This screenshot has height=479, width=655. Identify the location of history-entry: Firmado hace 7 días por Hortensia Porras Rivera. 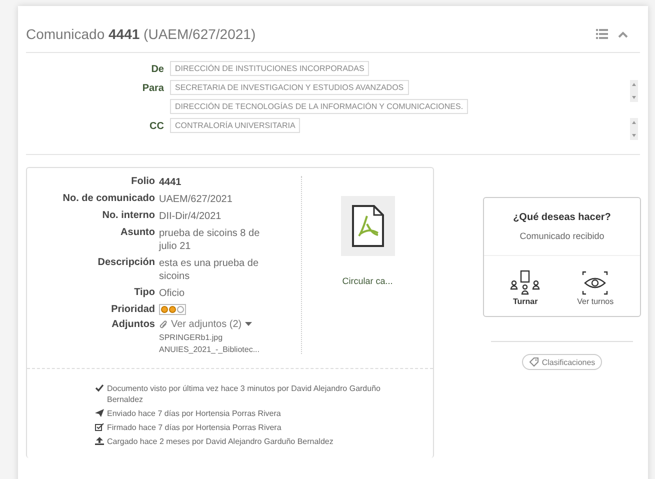
(194, 427).